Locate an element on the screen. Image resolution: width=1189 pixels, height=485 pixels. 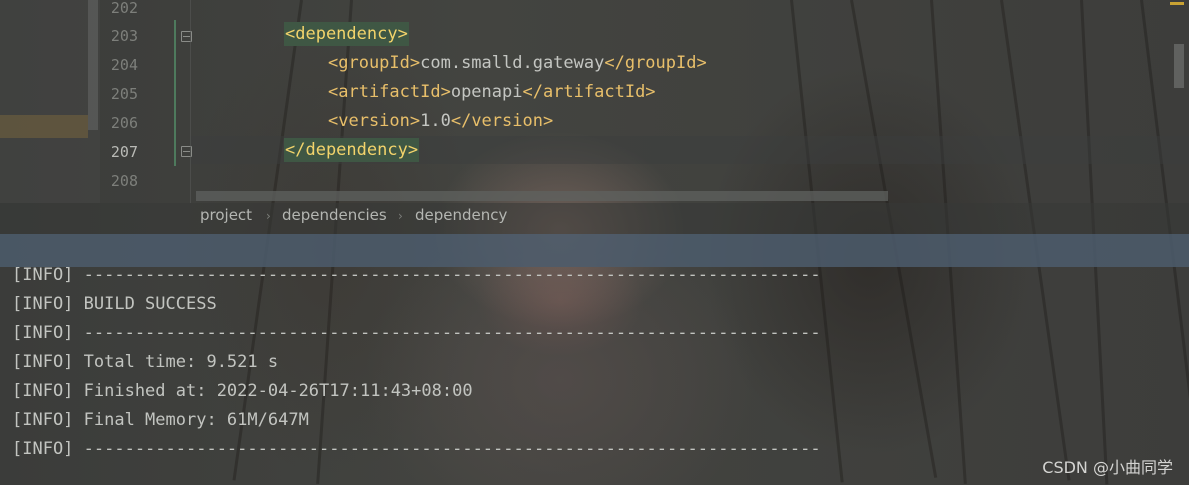
code-line-205: <artifactId>openapi</artifactId> is located at coordinates (492, 92).